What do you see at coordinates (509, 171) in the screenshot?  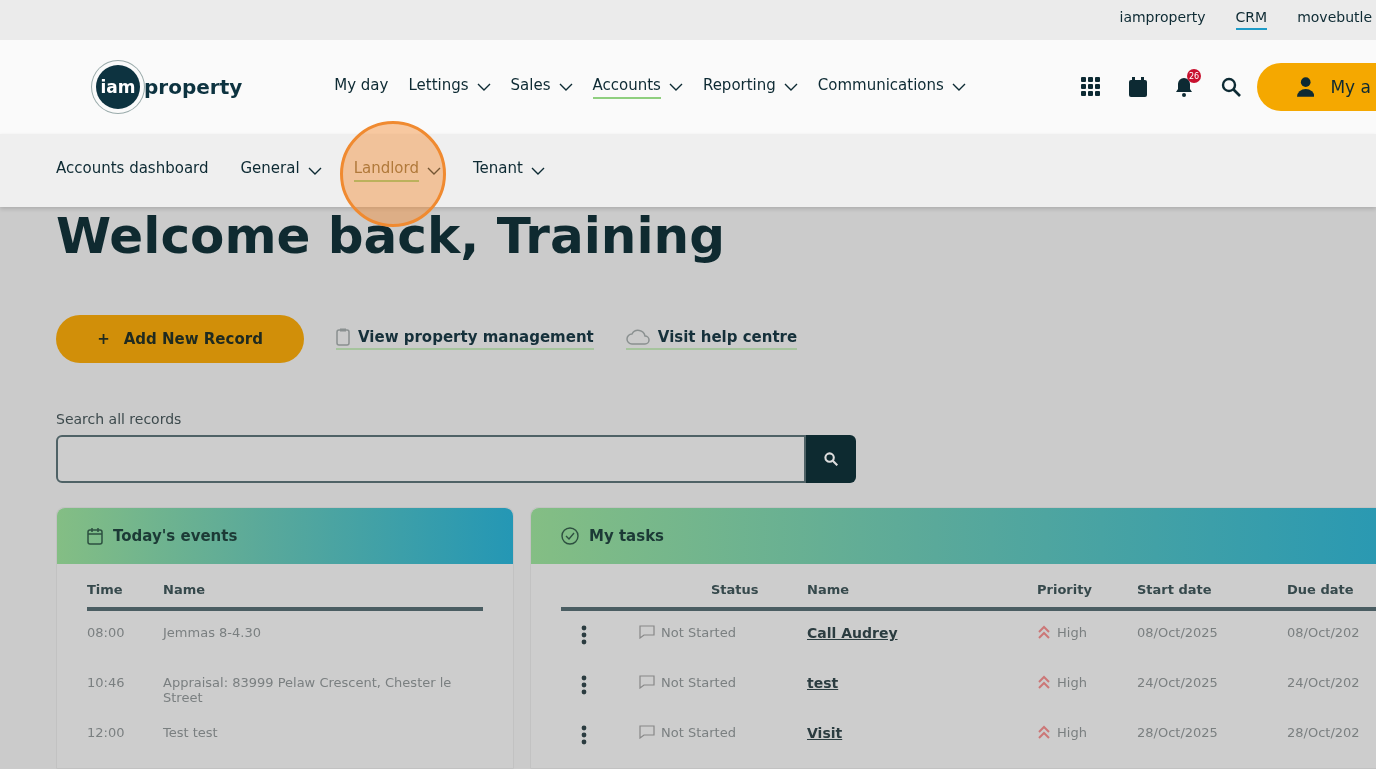 I see `nav-link: Tenant` at bounding box center [509, 171].